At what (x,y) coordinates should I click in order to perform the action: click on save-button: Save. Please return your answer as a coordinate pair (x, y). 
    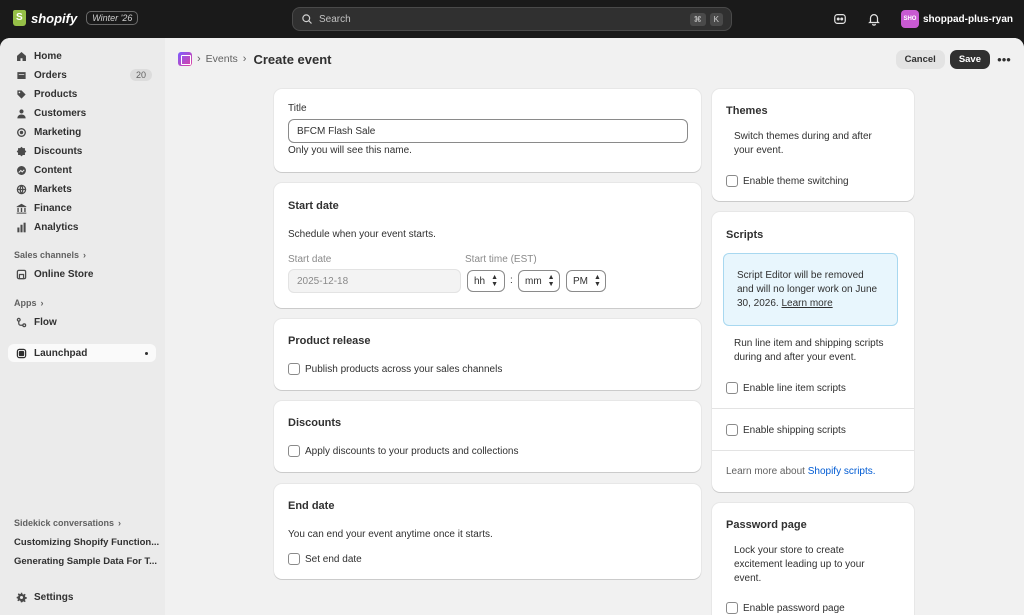
    Looking at the image, I should click on (969, 59).